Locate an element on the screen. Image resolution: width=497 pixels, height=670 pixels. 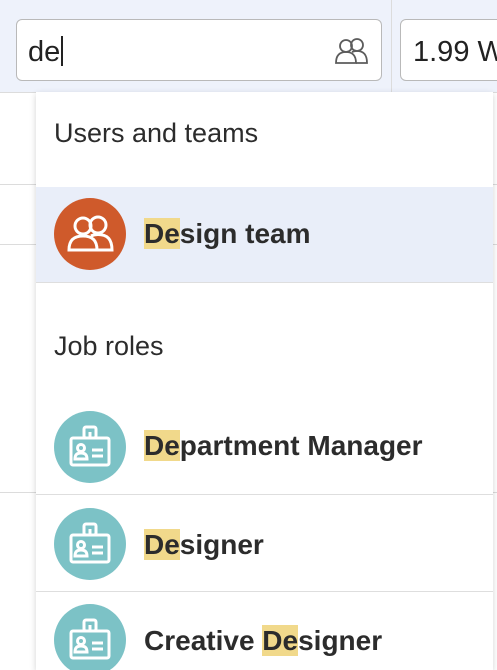
result-design-team: Design team is located at coordinates (264, 234).